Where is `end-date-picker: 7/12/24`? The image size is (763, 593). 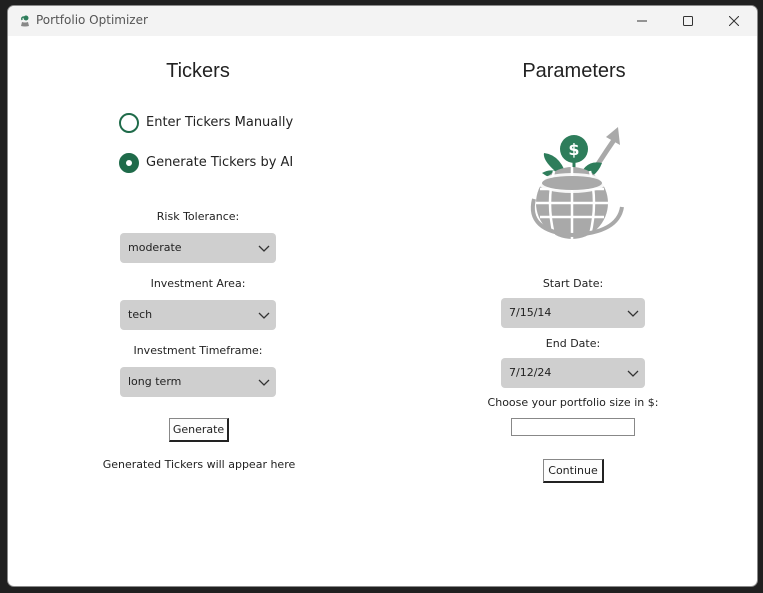
end-date-picker: 7/12/24 is located at coordinates (573, 373).